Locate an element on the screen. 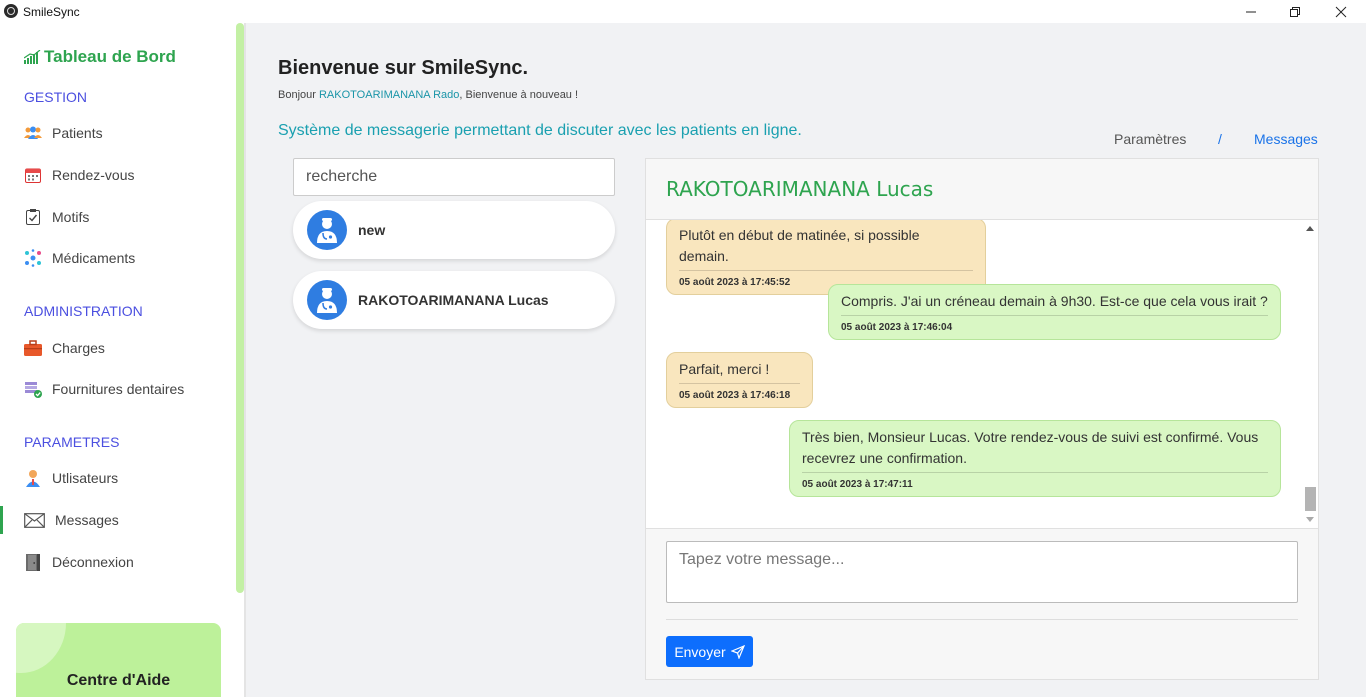 The image size is (1366, 697). sidebar-item-medicaments: Médicaments is located at coordinates (79, 258).